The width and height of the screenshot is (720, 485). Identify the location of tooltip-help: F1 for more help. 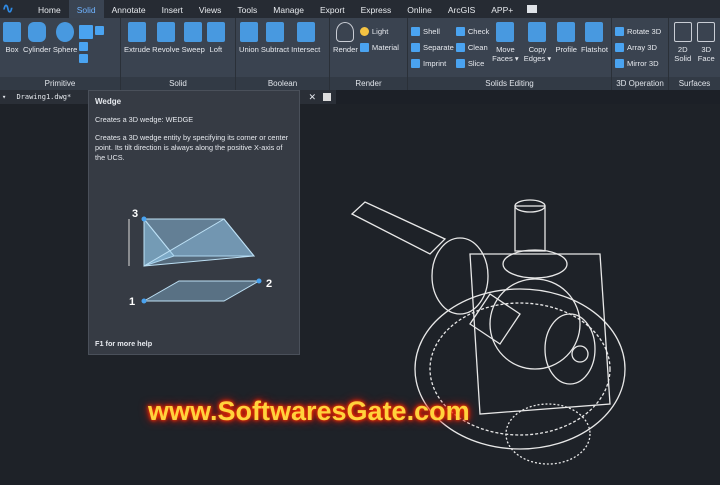
(124, 343).